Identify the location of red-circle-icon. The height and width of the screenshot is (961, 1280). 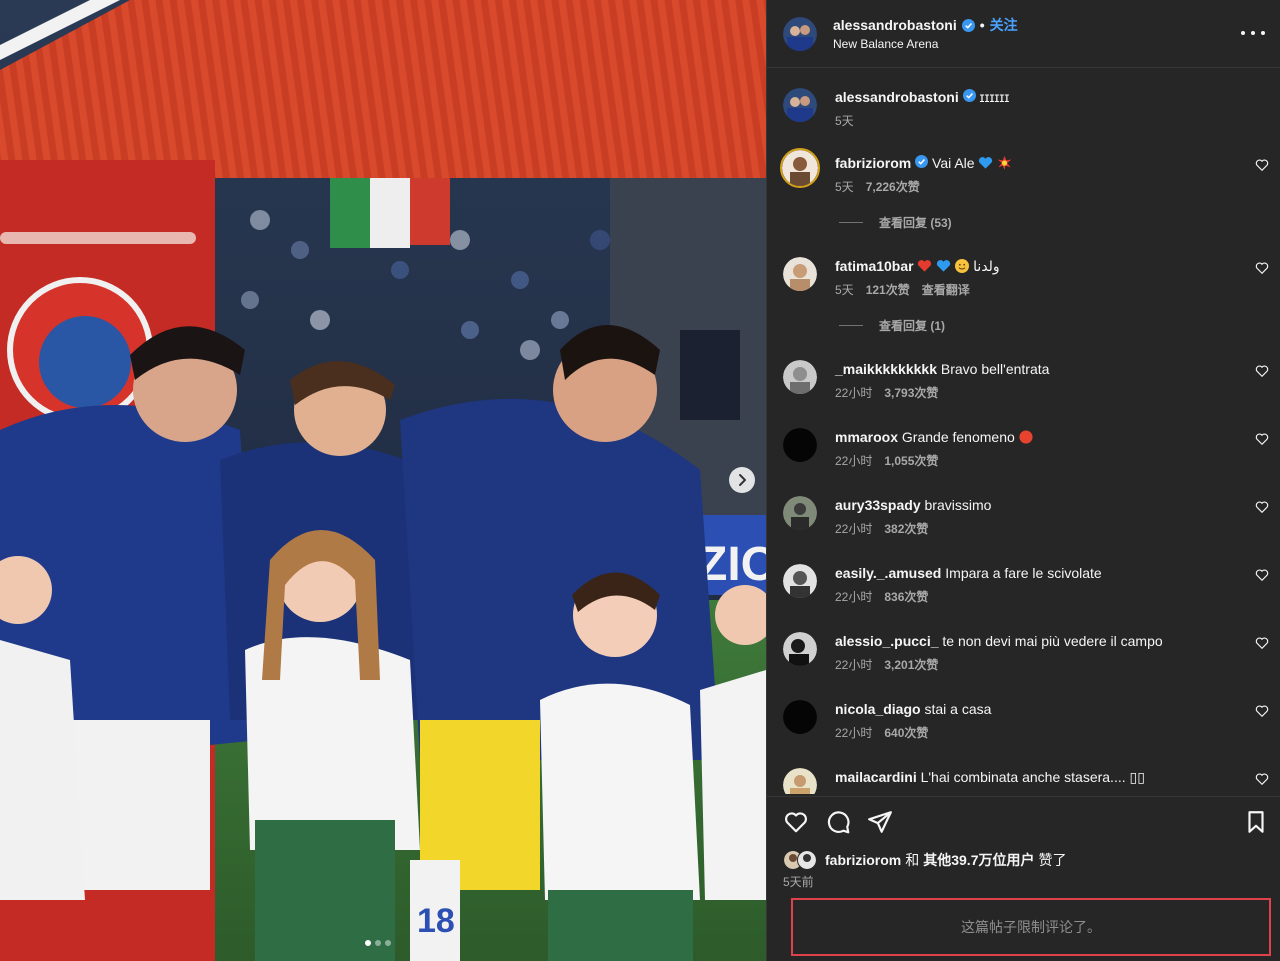
(1026, 437).